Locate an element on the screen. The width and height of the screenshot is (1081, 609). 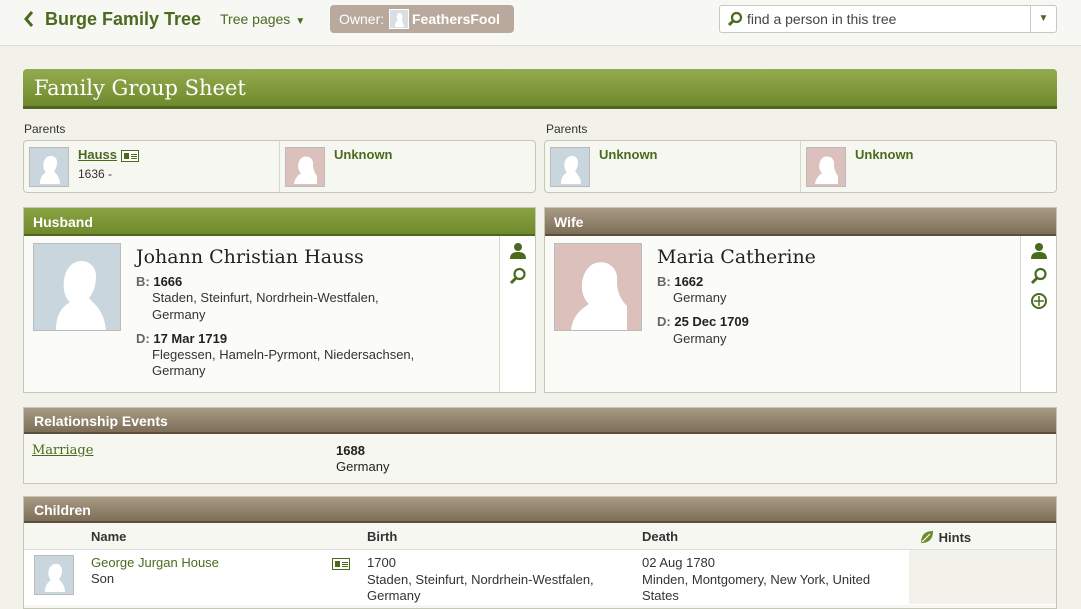
wife-parents-box: Unknown Unknown is located at coordinates (800, 166).